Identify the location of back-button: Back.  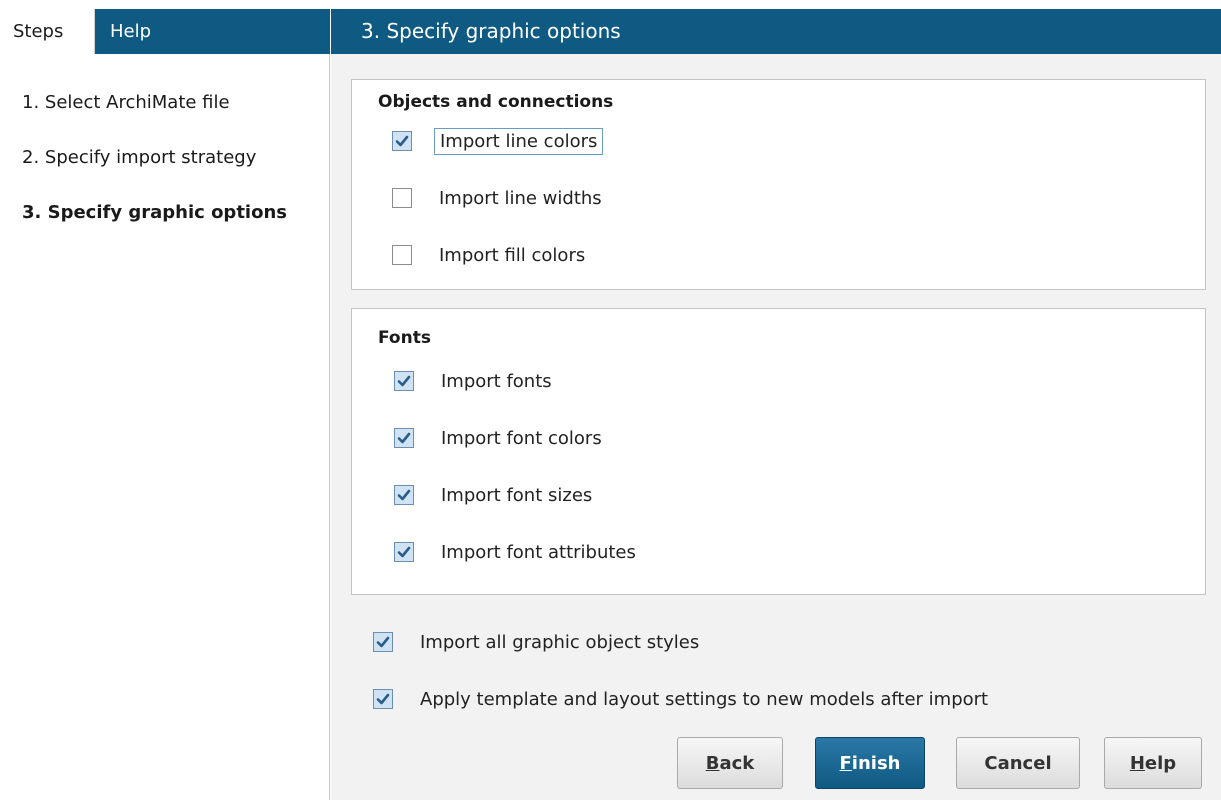
(730, 763).